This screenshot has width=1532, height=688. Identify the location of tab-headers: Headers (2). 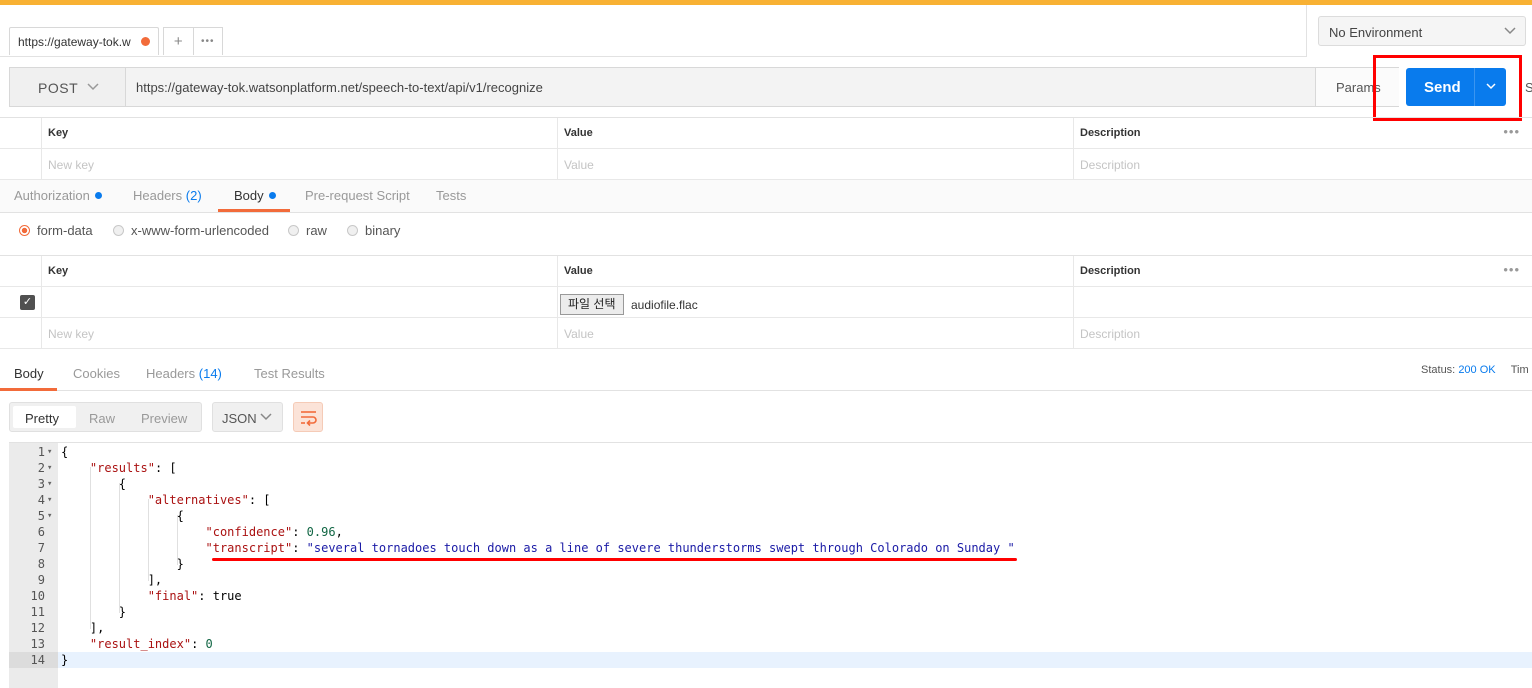
(167, 195).